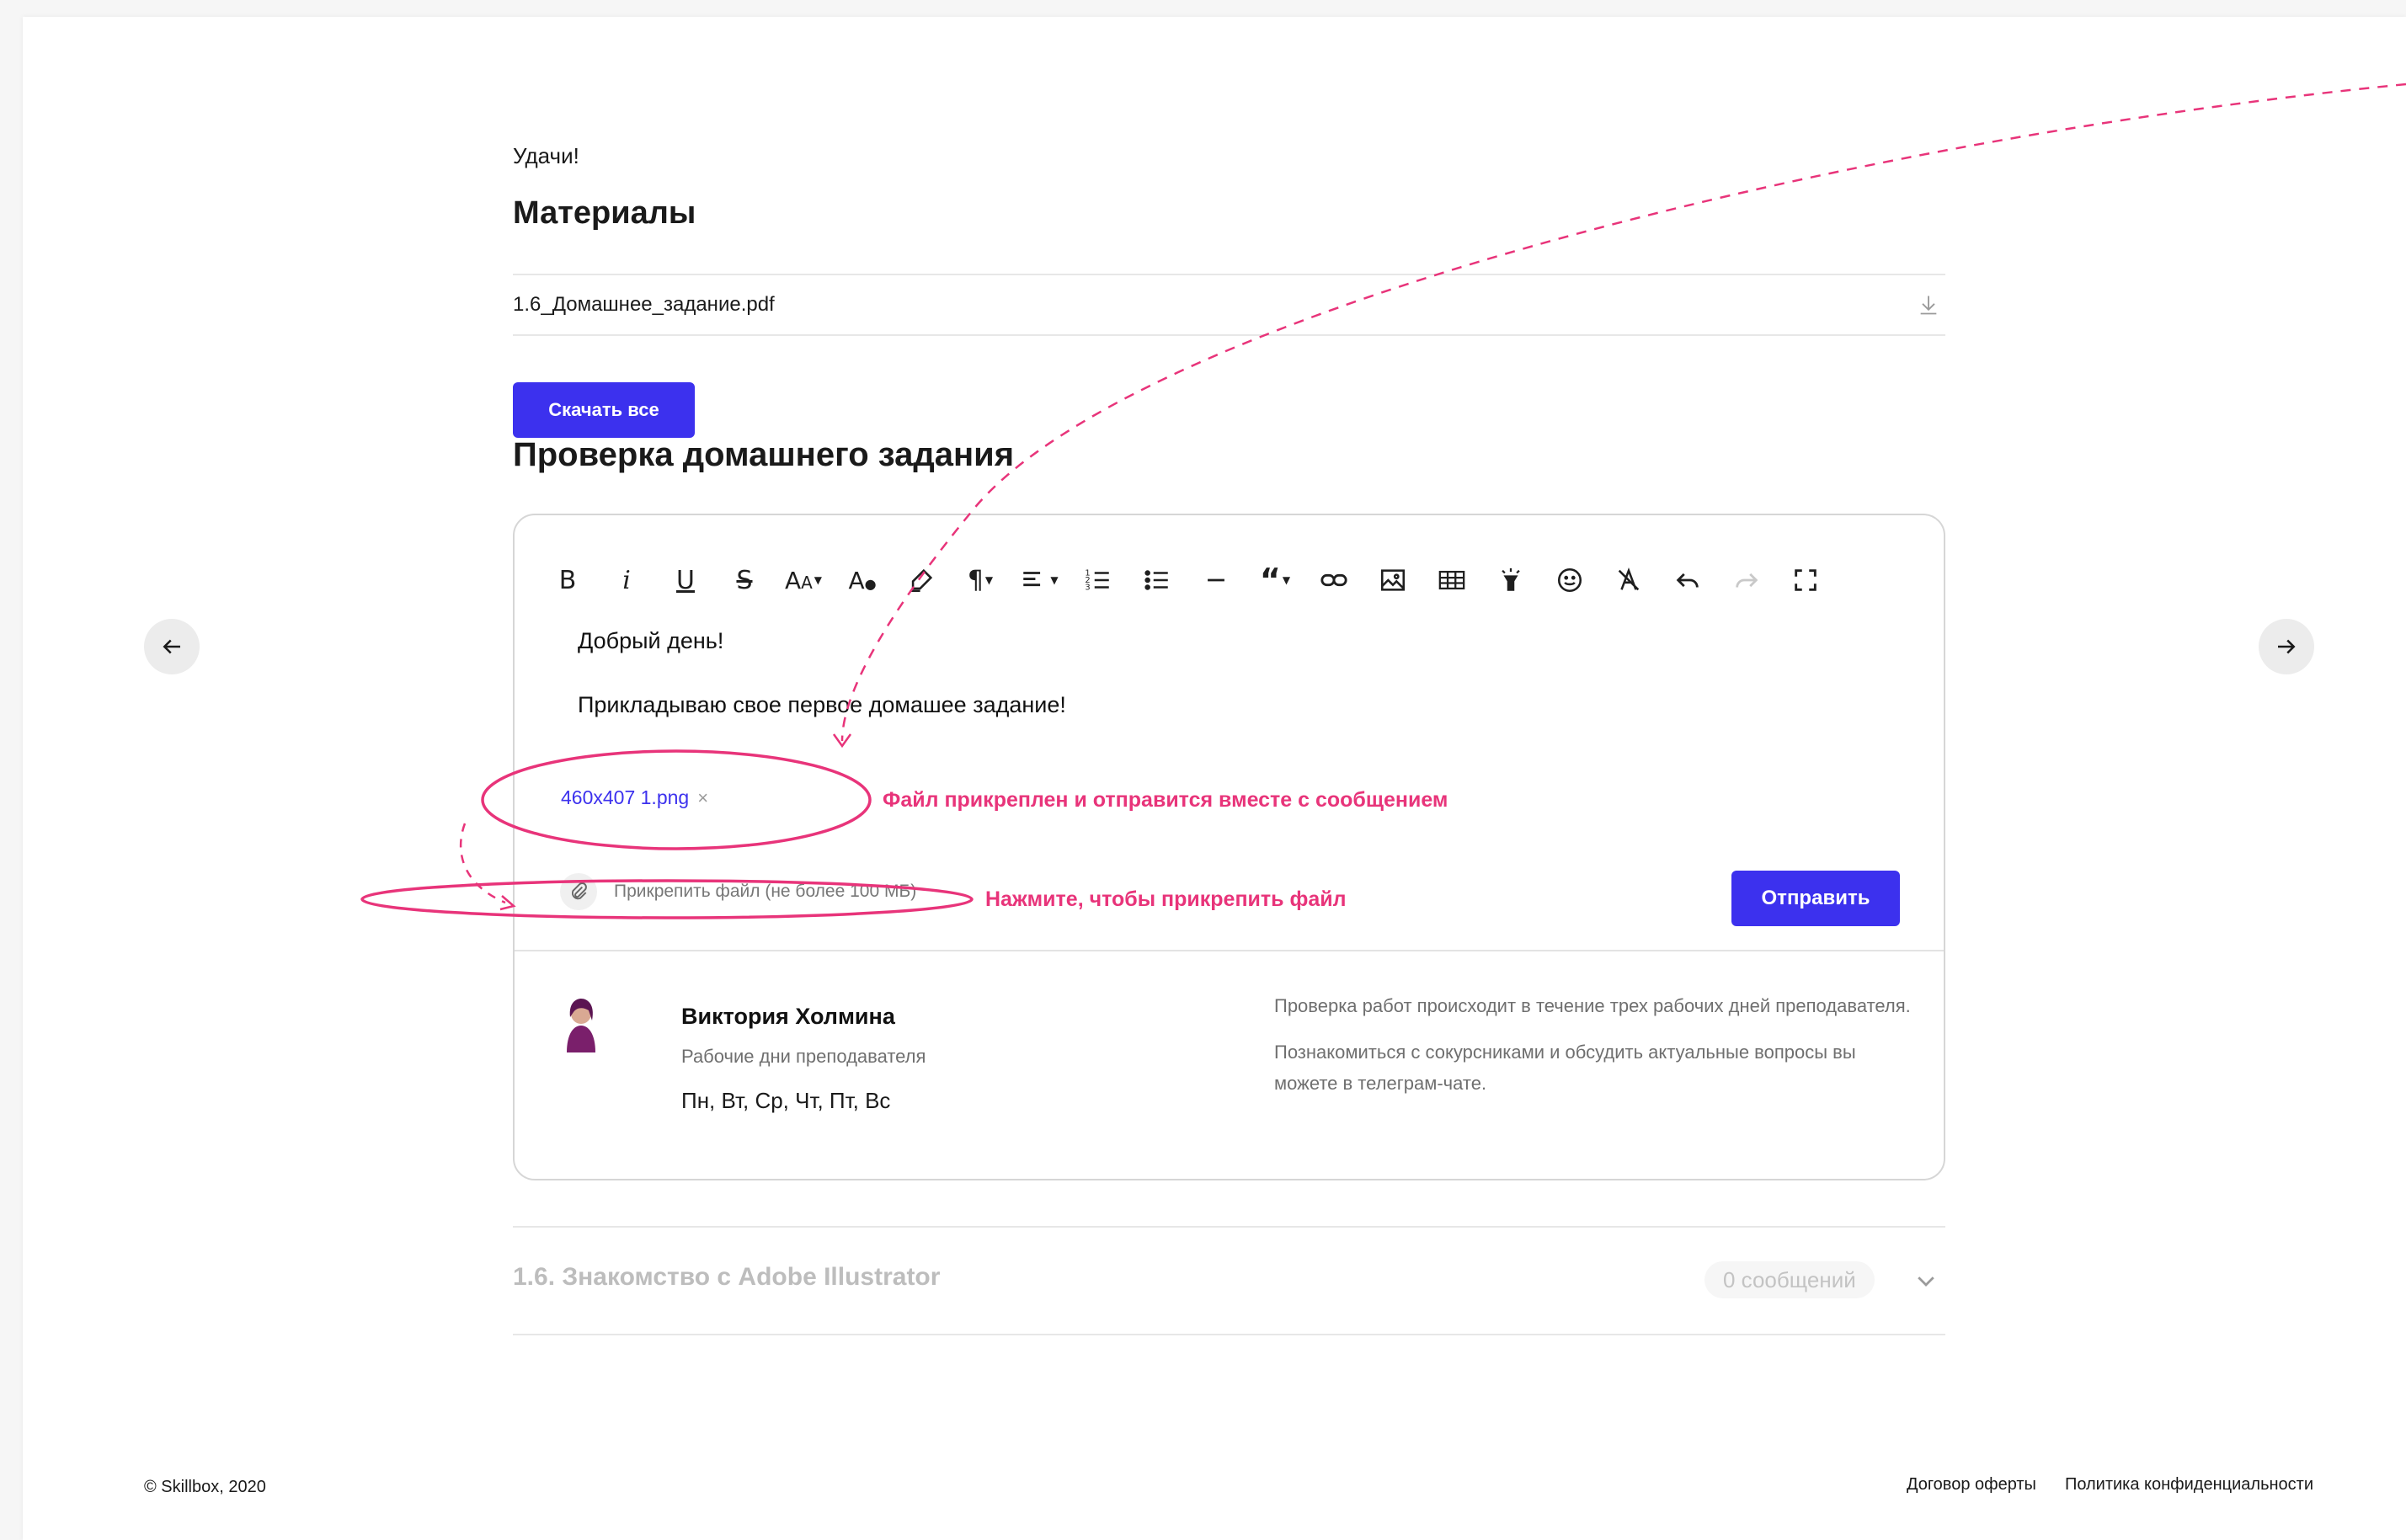 Image resolution: width=2406 pixels, height=1540 pixels. Describe the element at coordinates (764, 455) in the screenshot. I see `homework-heading: Проверка домашнего задания` at that location.